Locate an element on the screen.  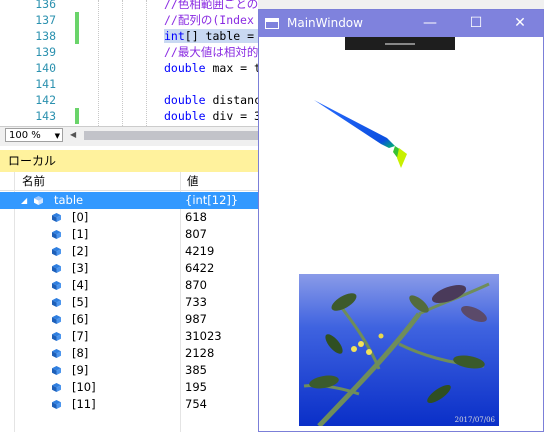
editor-status-bar: 100 % ▼ ◀ is located at coordinates (129, 135).